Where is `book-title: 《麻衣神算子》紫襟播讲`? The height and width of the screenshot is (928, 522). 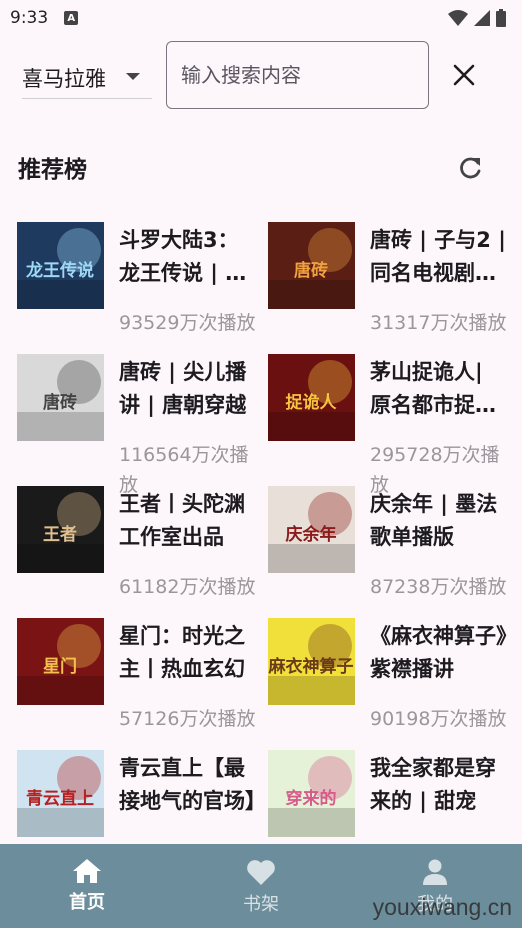
book-title: 《麻衣神算子》紫襟播讲 is located at coordinates (438, 652).